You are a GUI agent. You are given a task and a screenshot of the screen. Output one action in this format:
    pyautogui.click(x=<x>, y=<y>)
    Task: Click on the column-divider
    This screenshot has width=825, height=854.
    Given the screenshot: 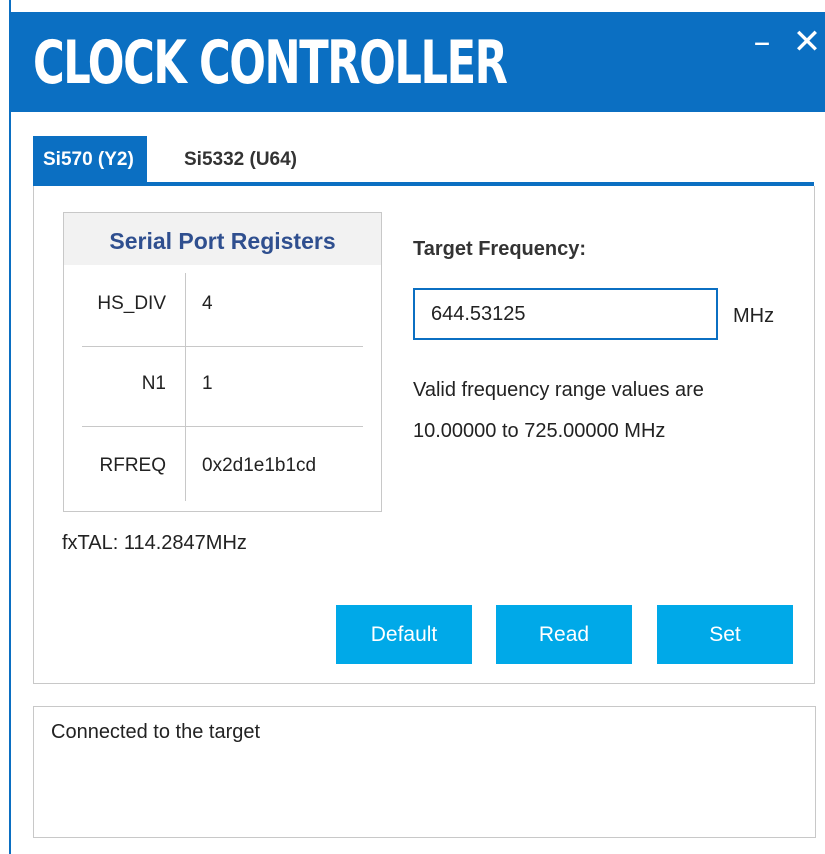 What is the action you would take?
    pyautogui.click(x=185, y=387)
    